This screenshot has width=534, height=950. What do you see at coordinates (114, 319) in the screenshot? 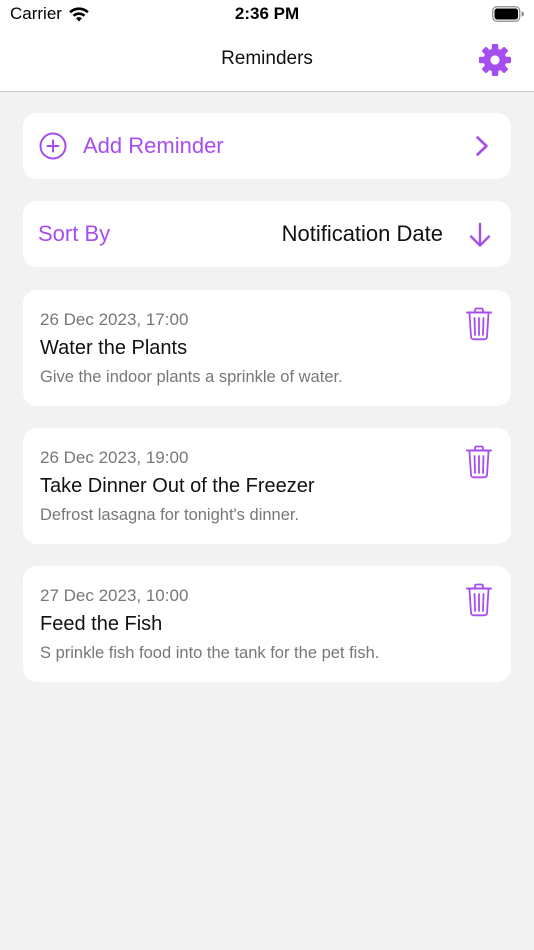
I see `reminder-date: 26 Dec 2023, 17:00` at bounding box center [114, 319].